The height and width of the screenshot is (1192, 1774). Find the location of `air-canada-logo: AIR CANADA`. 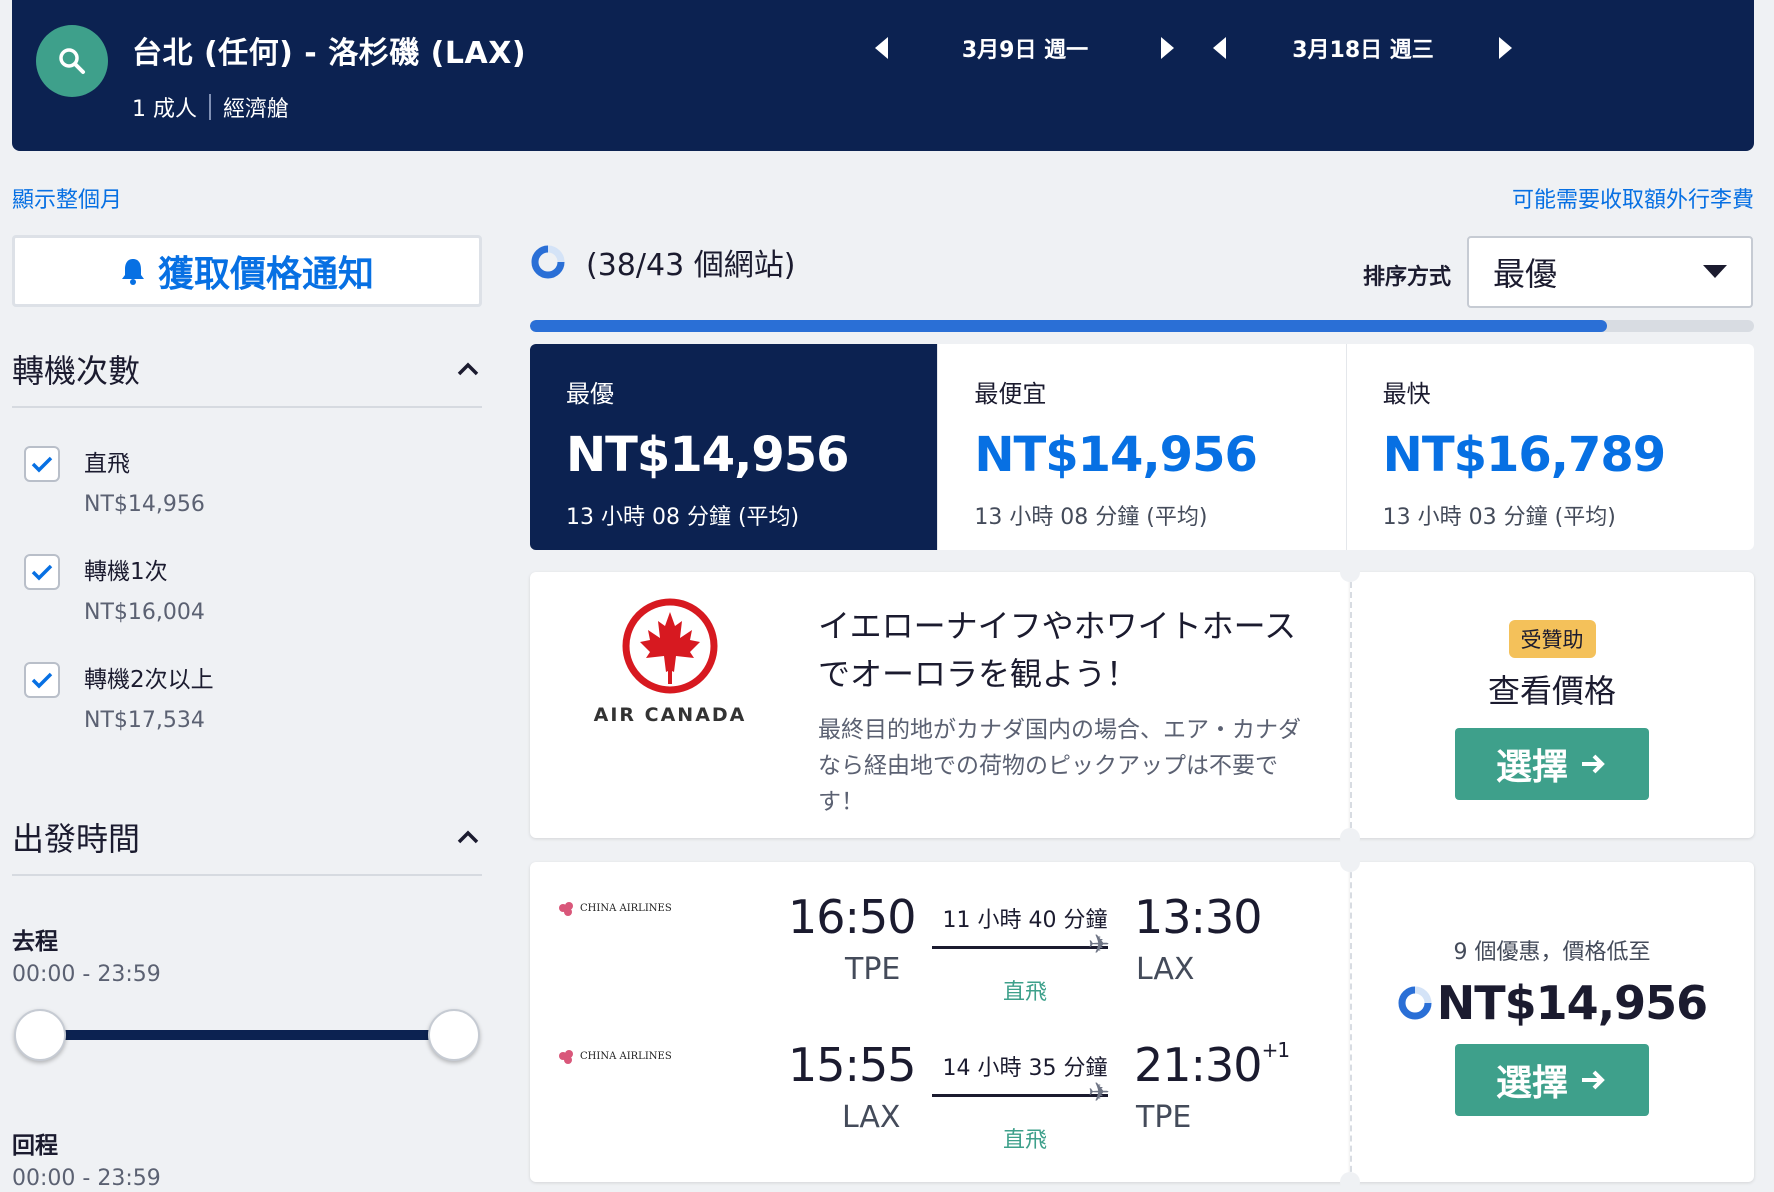

air-canada-logo: AIR CANADA is located at coordinates (670, 661).